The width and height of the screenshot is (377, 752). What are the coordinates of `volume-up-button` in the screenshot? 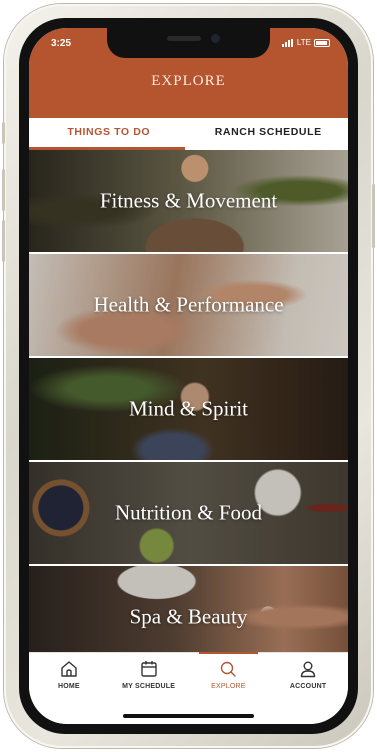 It's located at (3, 190).